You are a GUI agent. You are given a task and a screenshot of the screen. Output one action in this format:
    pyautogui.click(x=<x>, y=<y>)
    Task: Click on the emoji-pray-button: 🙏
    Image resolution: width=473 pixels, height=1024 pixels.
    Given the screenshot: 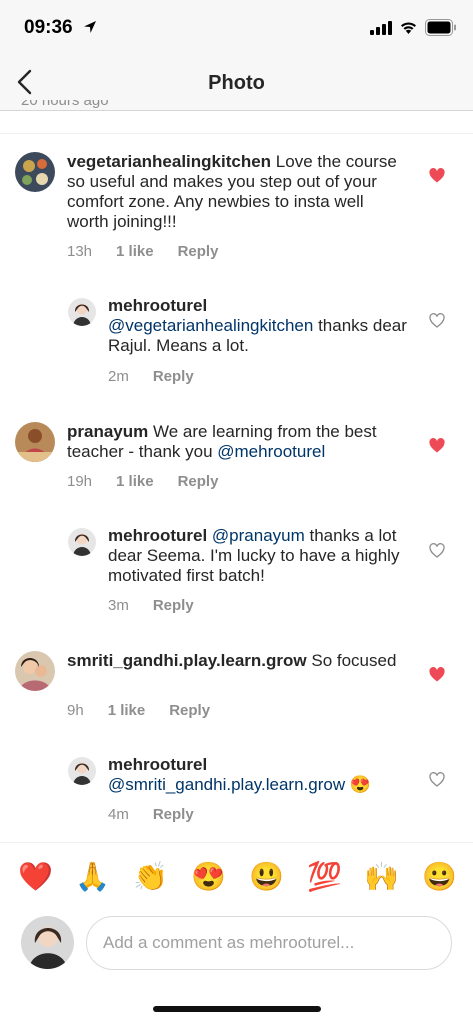 What is the action you would take?
    pyautogui.click(x=92, y=877)
    